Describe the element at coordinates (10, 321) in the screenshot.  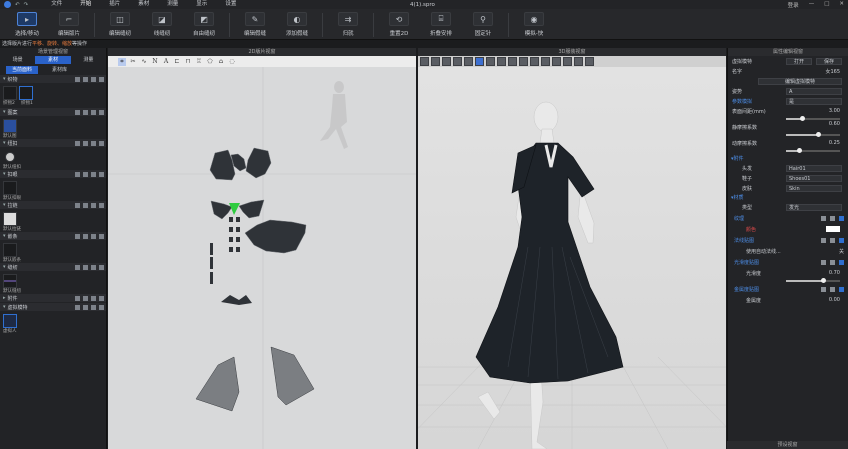
I see `avatar-thumb` at that location.